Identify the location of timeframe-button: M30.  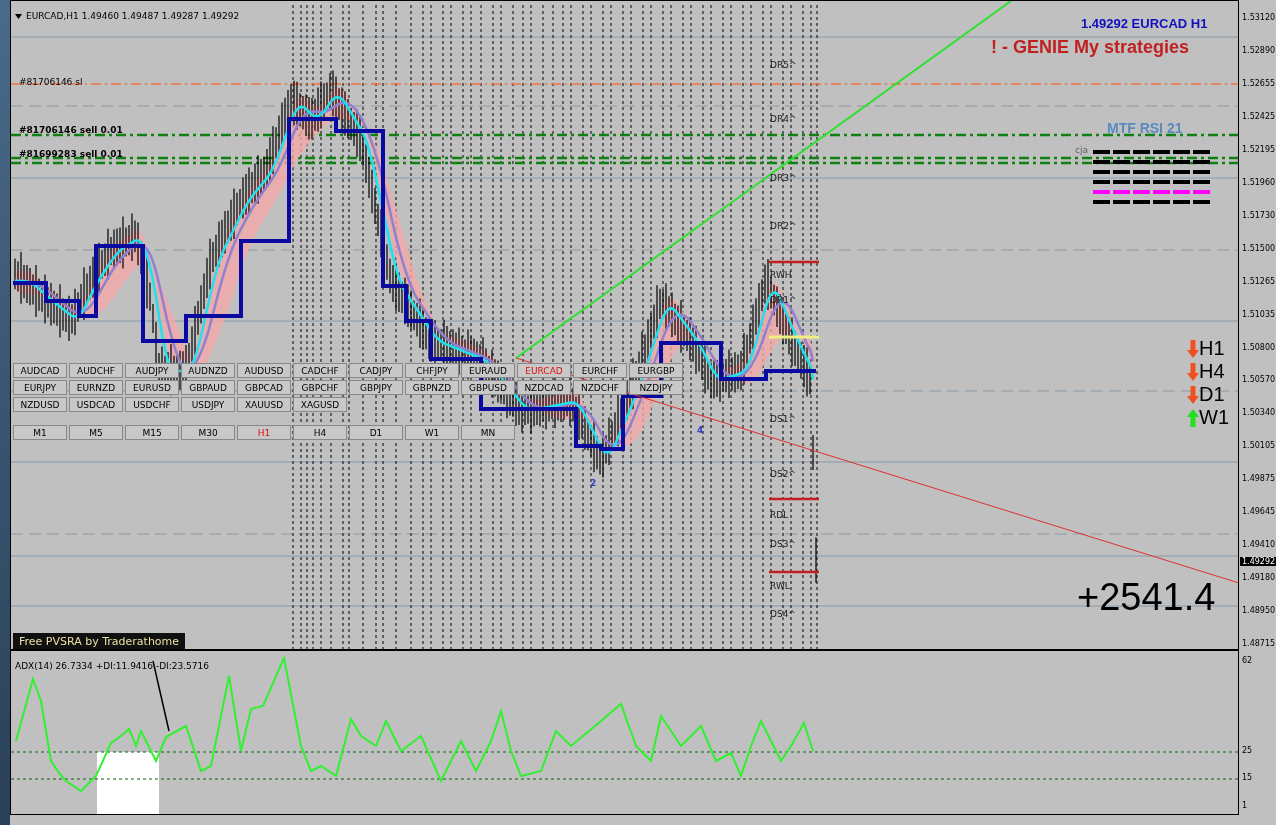
(208, 432).